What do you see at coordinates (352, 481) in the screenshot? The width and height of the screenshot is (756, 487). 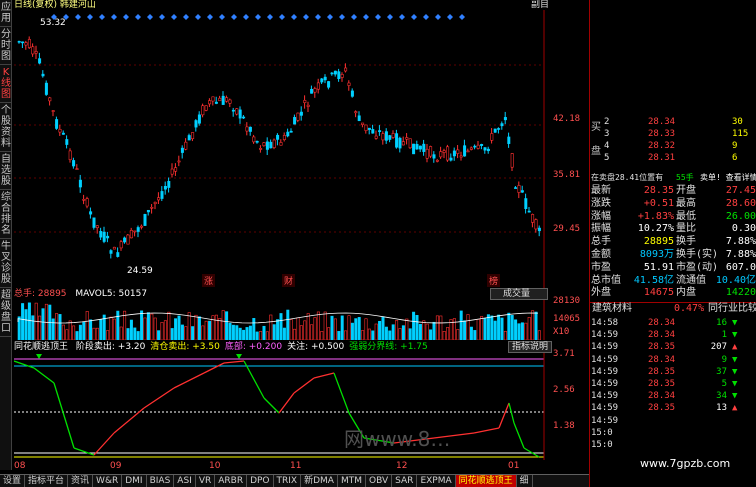 I see `bottom-tab-12: MTM` at bounding box center [352, 481].